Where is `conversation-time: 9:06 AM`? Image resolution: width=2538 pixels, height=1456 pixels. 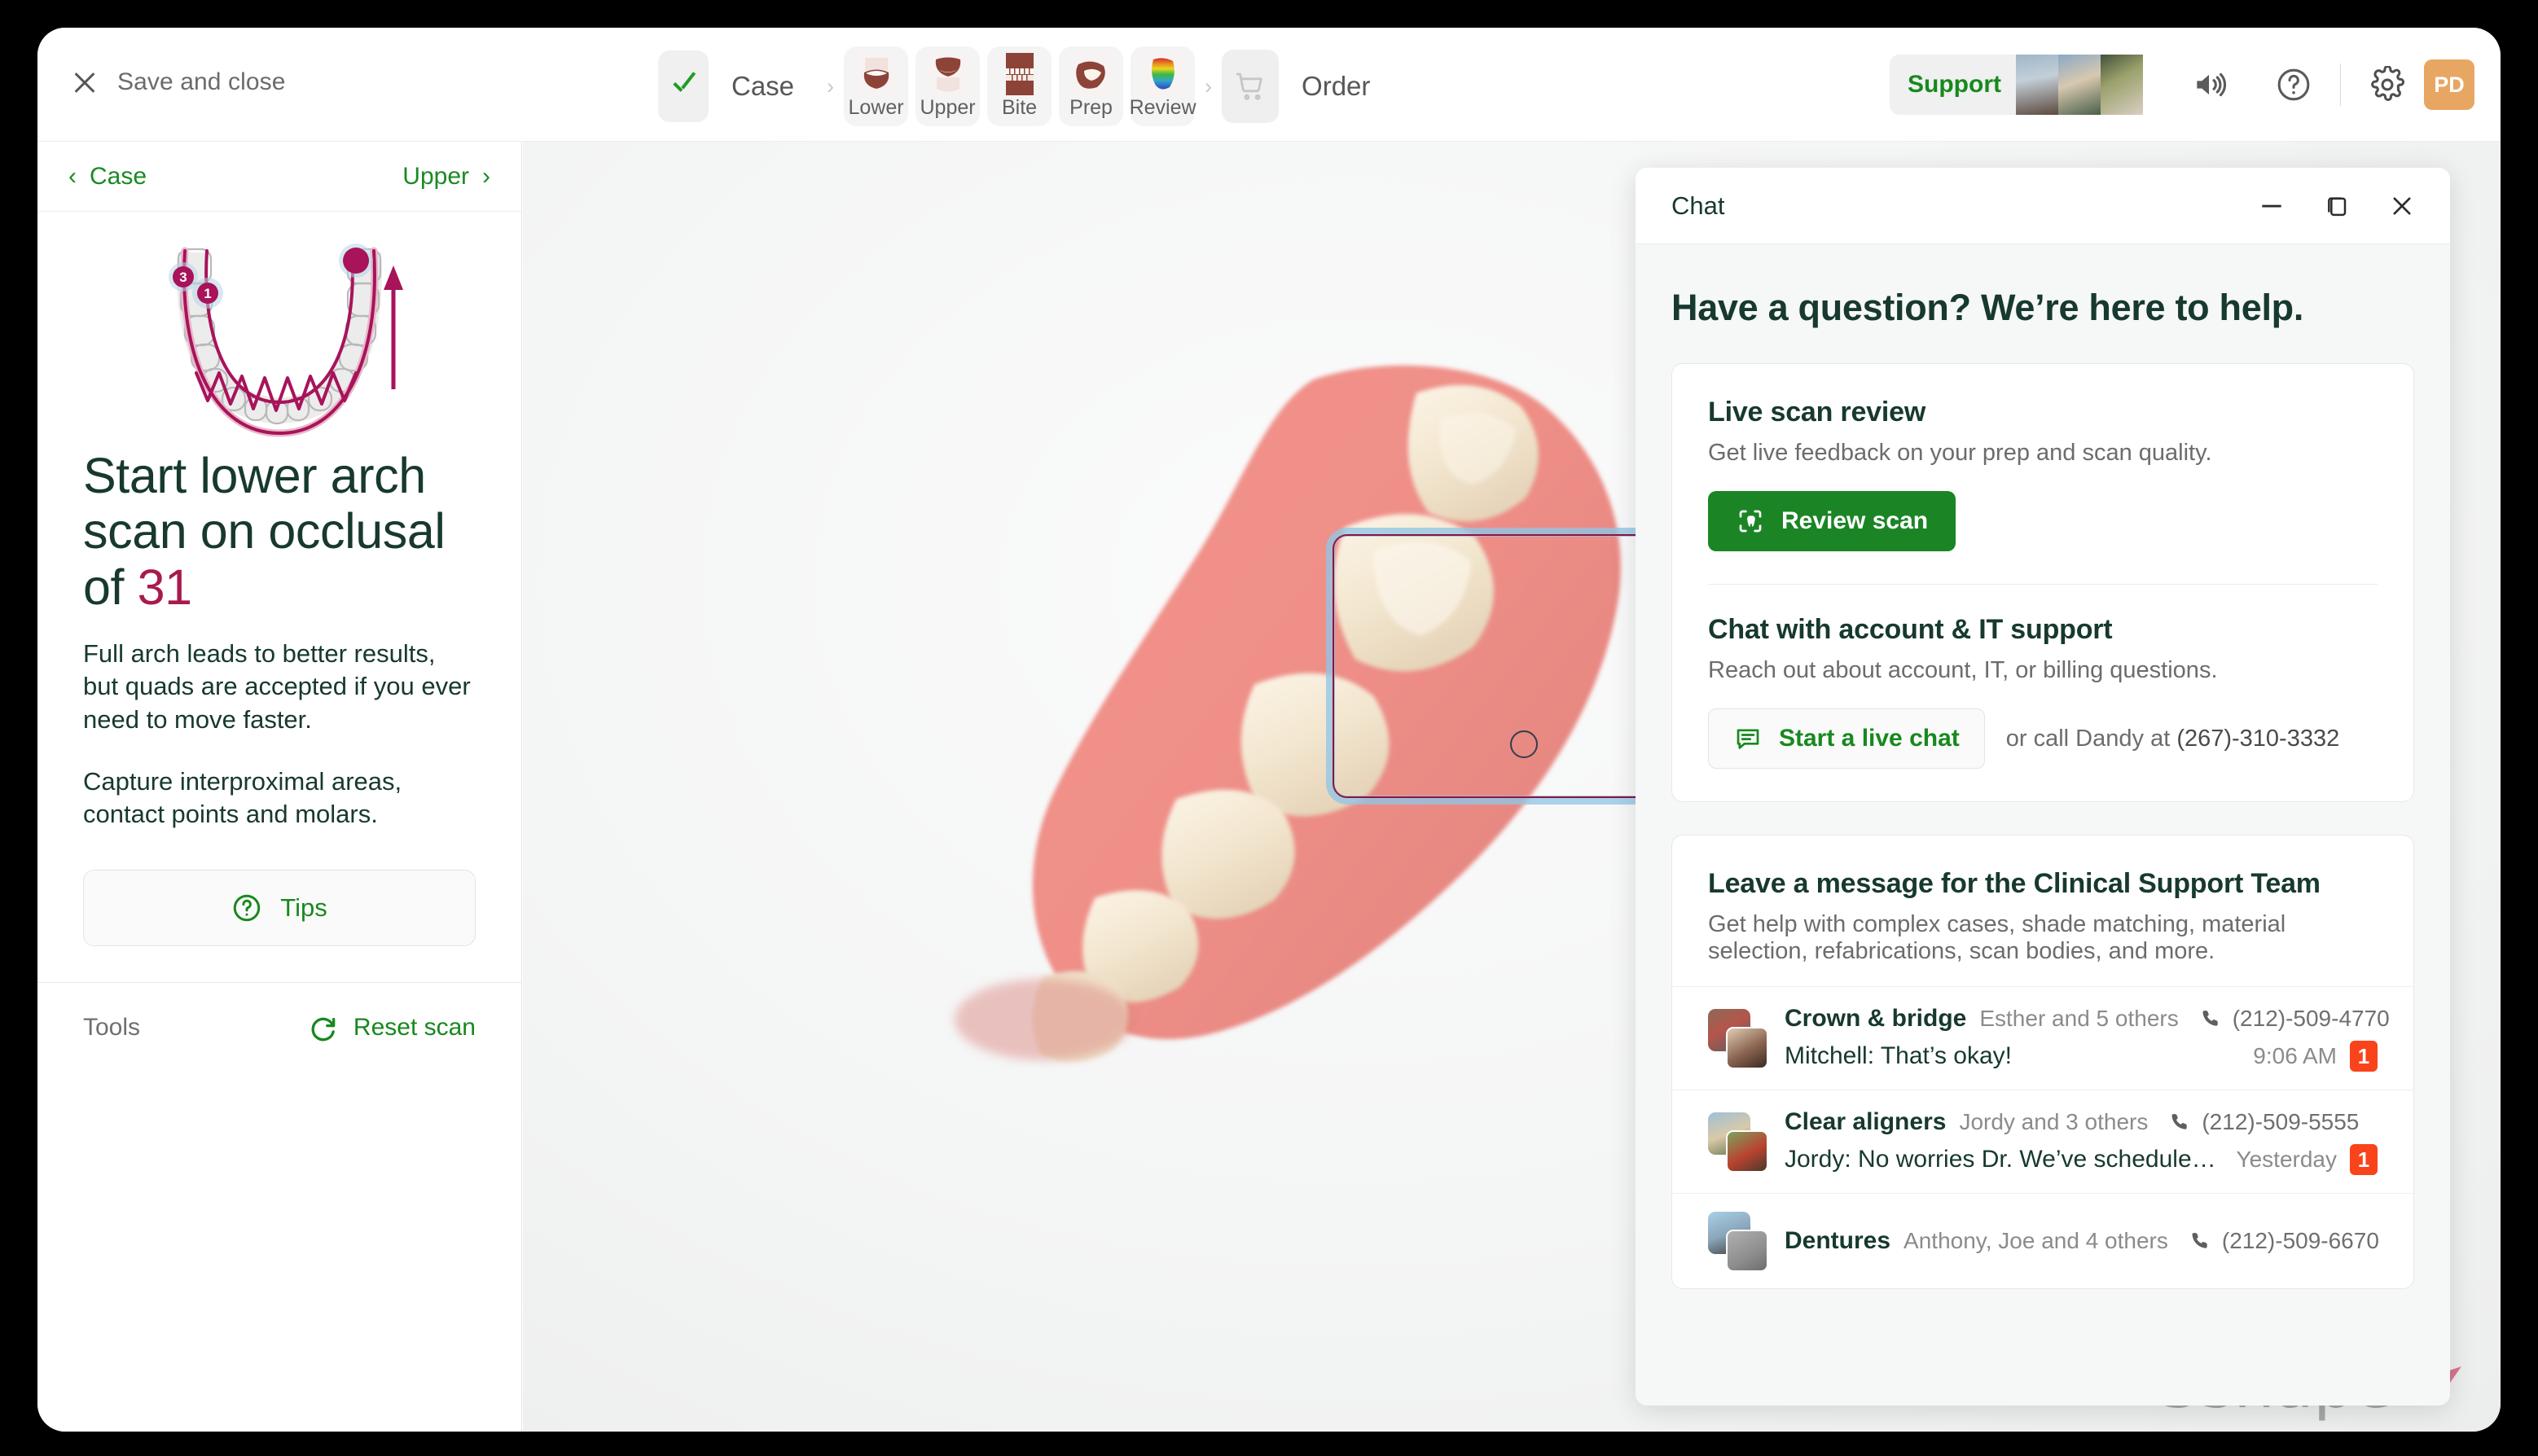 conversation-time: 9:06 AM is located at coordinates (2295, 1055).